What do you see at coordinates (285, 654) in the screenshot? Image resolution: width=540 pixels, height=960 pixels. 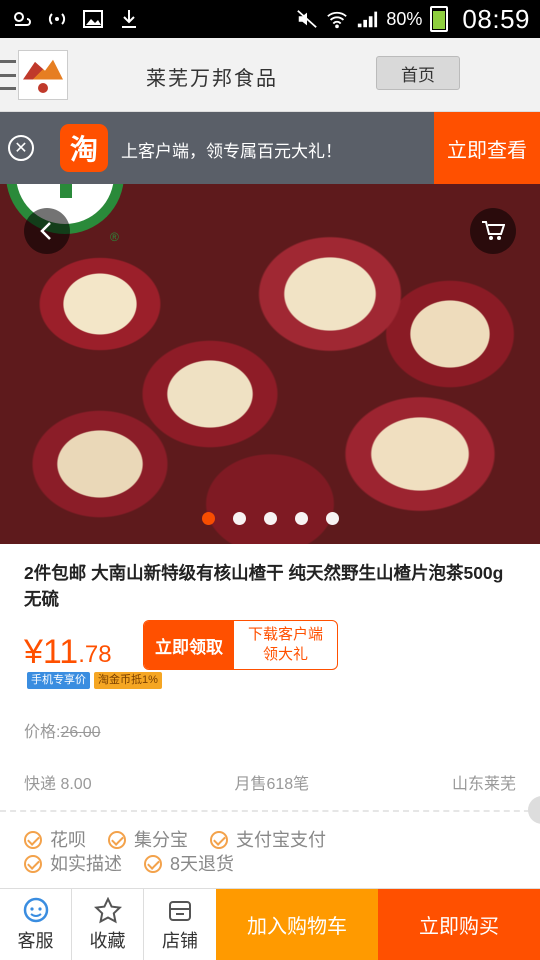 I see `coupon-text-line2: 领大礼` at bounding box center [285, 654].